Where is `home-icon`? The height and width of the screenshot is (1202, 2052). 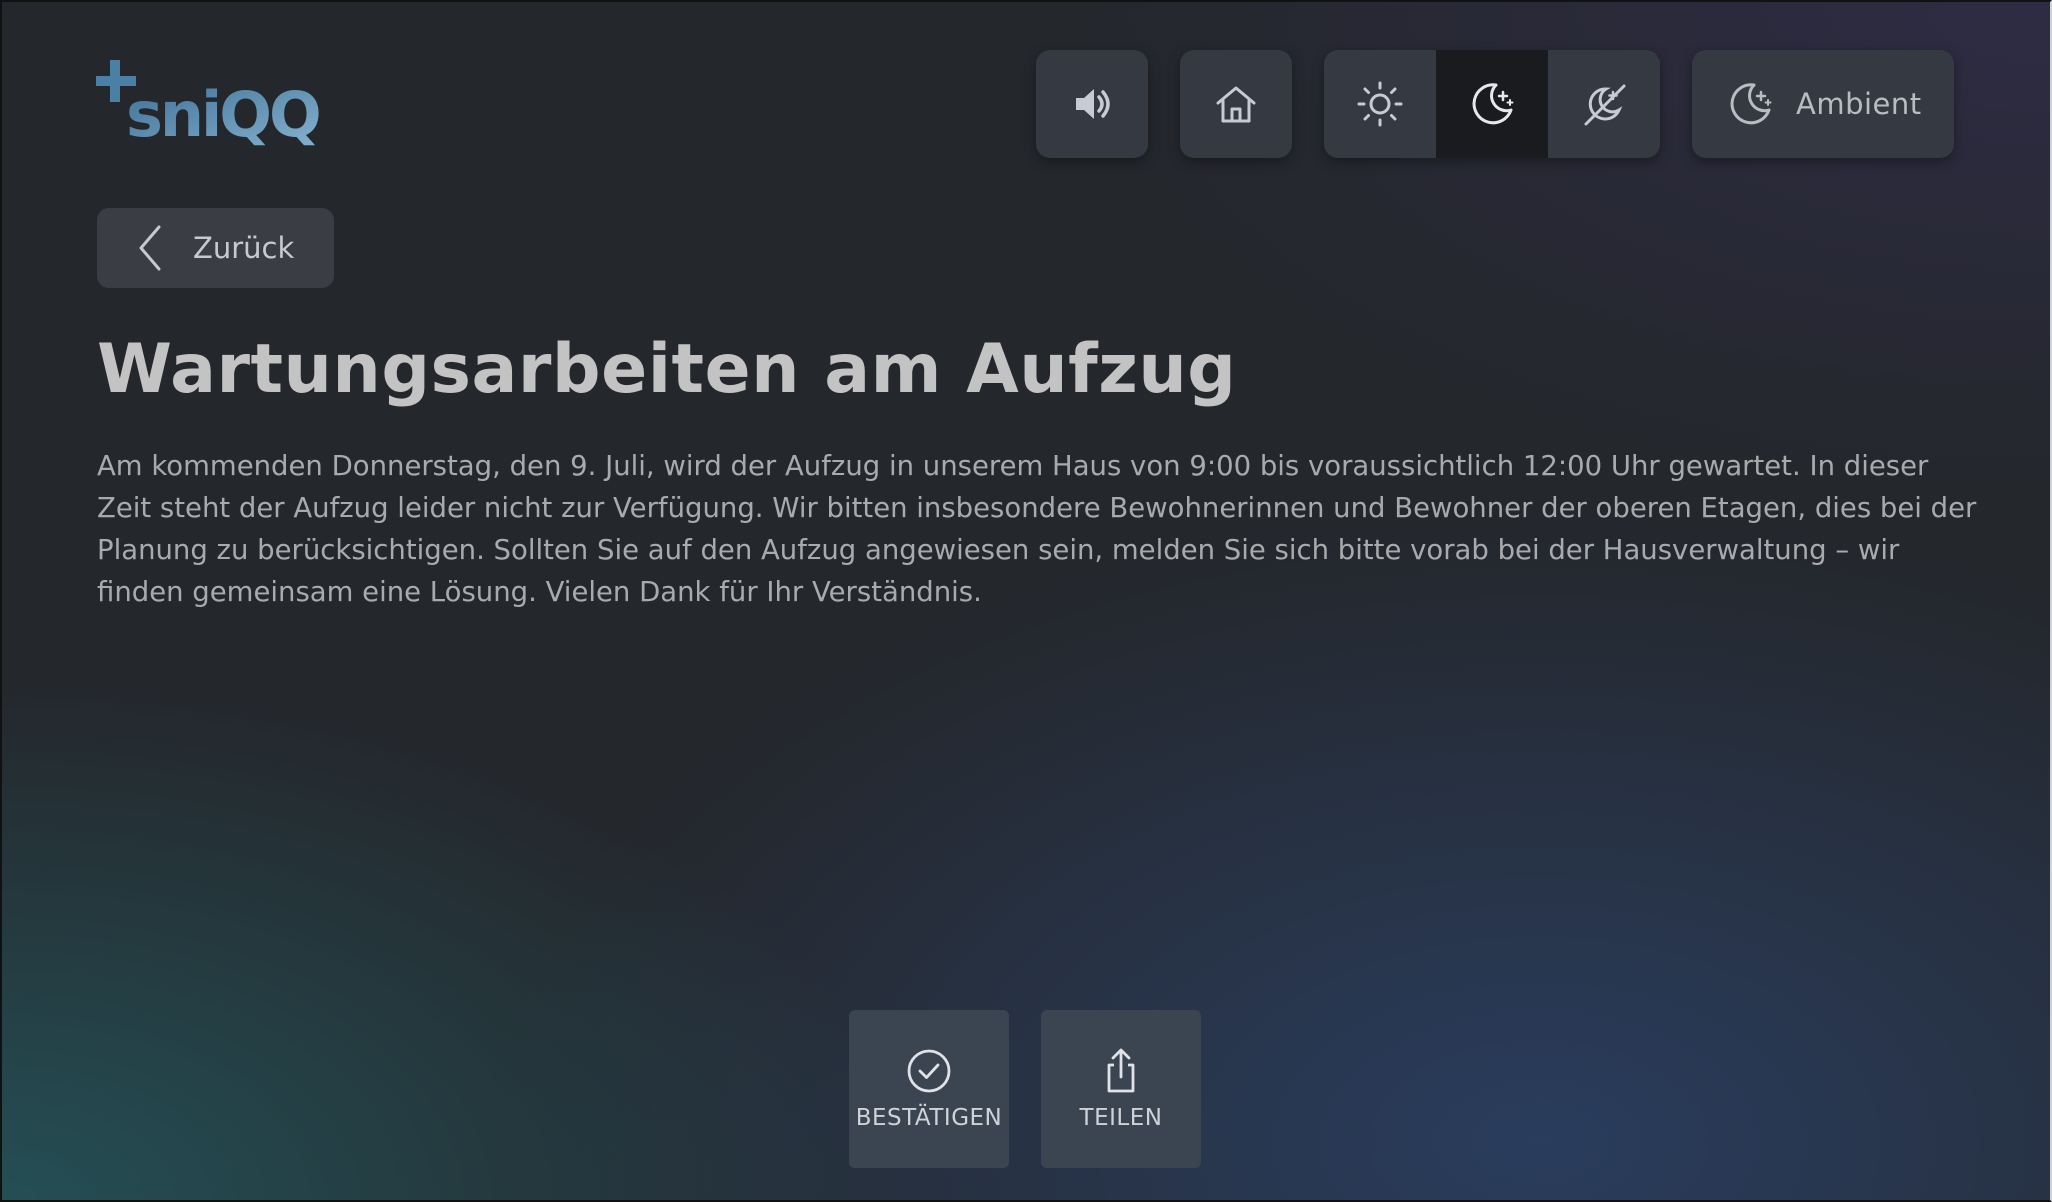
home-icon is located at coordinates (1236, 104).